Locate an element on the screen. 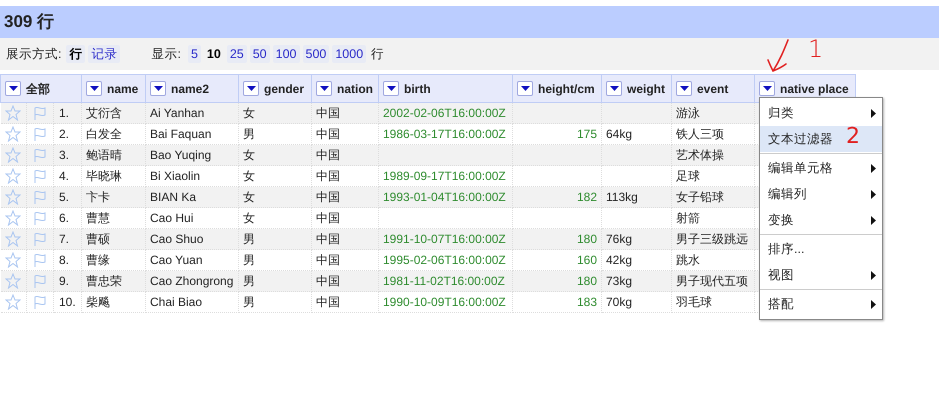 The width and height of the screenshot is (939, 408). table-cell: Bai Faquan is located at coordinates (181, 134).